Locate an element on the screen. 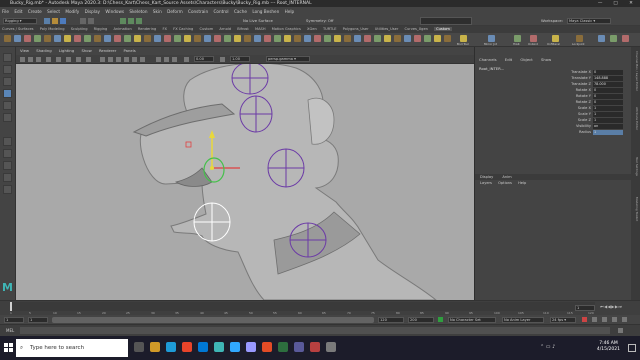 The height and width of the screenshot is (360, 640). save-scene-icon is located at coordinates (63, 21).